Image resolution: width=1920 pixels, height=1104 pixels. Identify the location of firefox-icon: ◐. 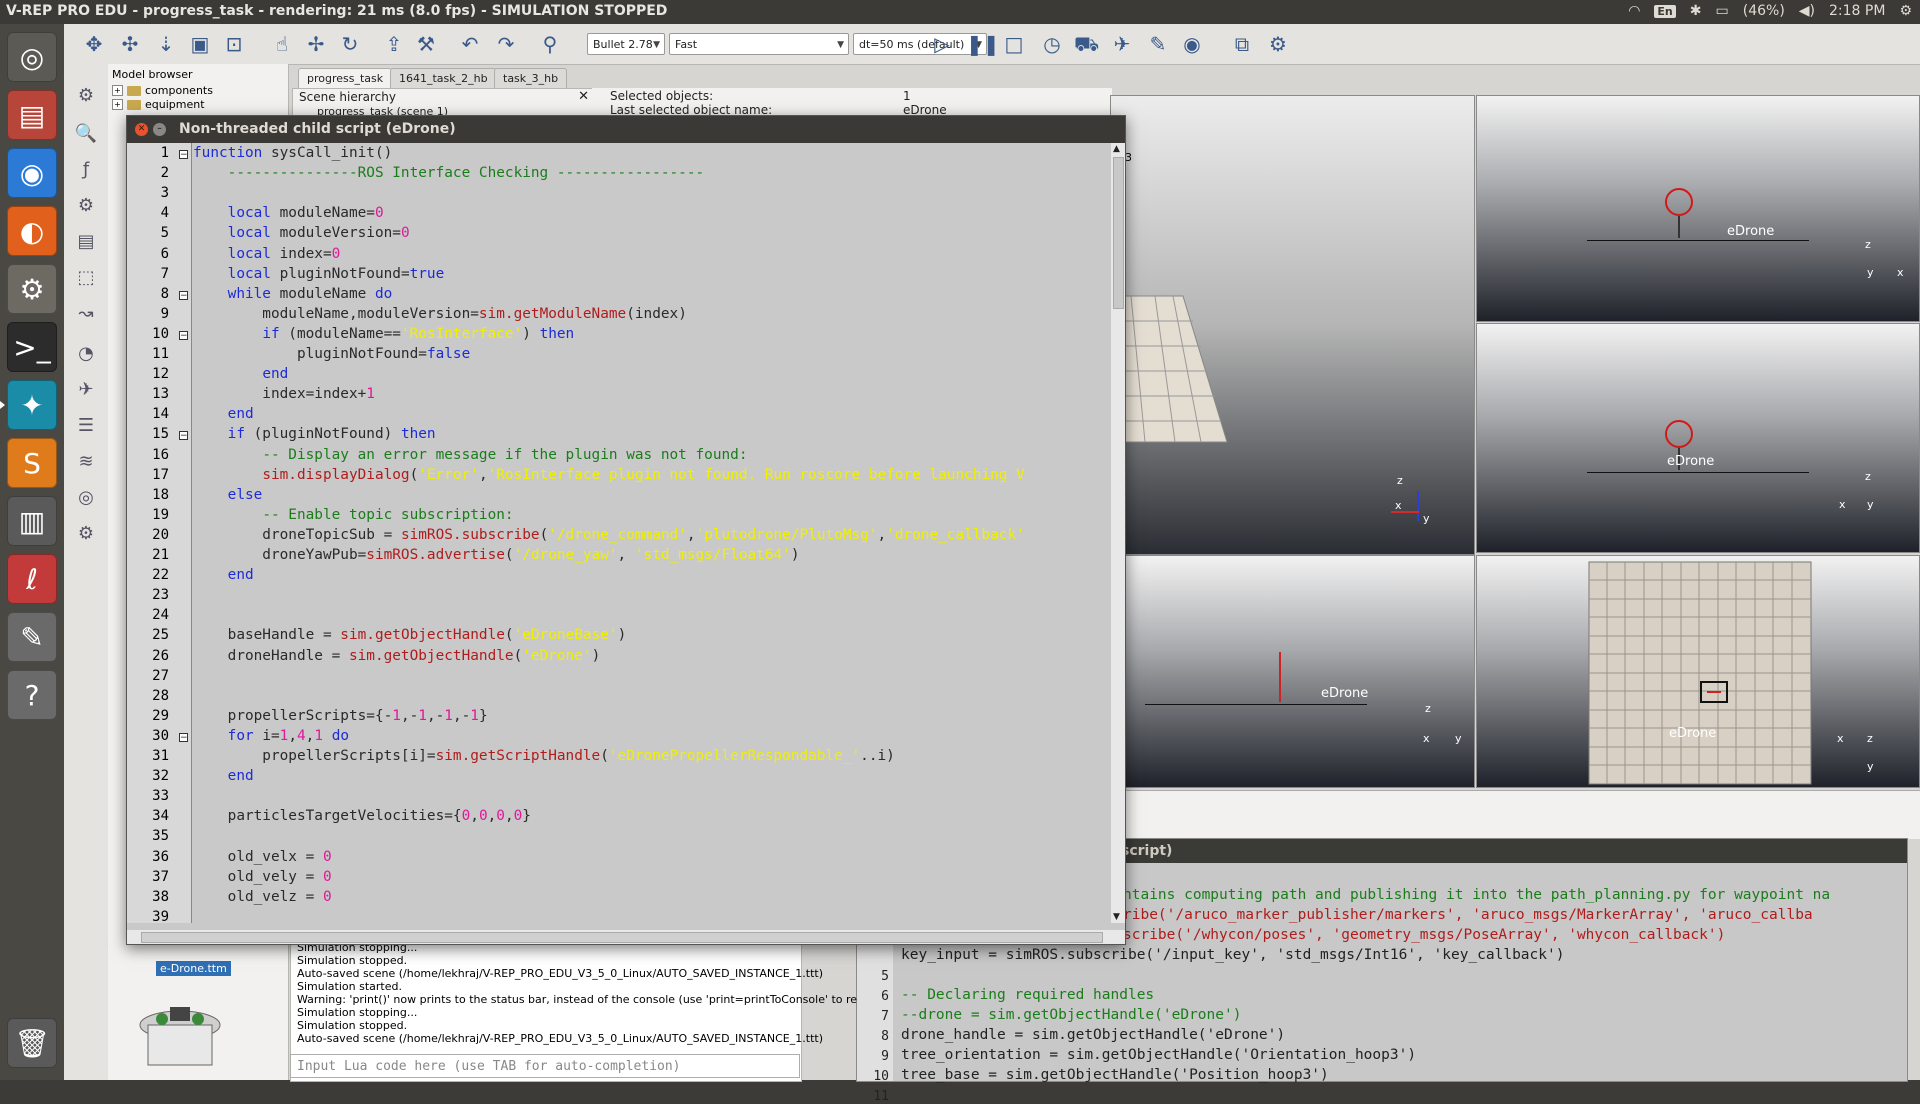
(32, 231).